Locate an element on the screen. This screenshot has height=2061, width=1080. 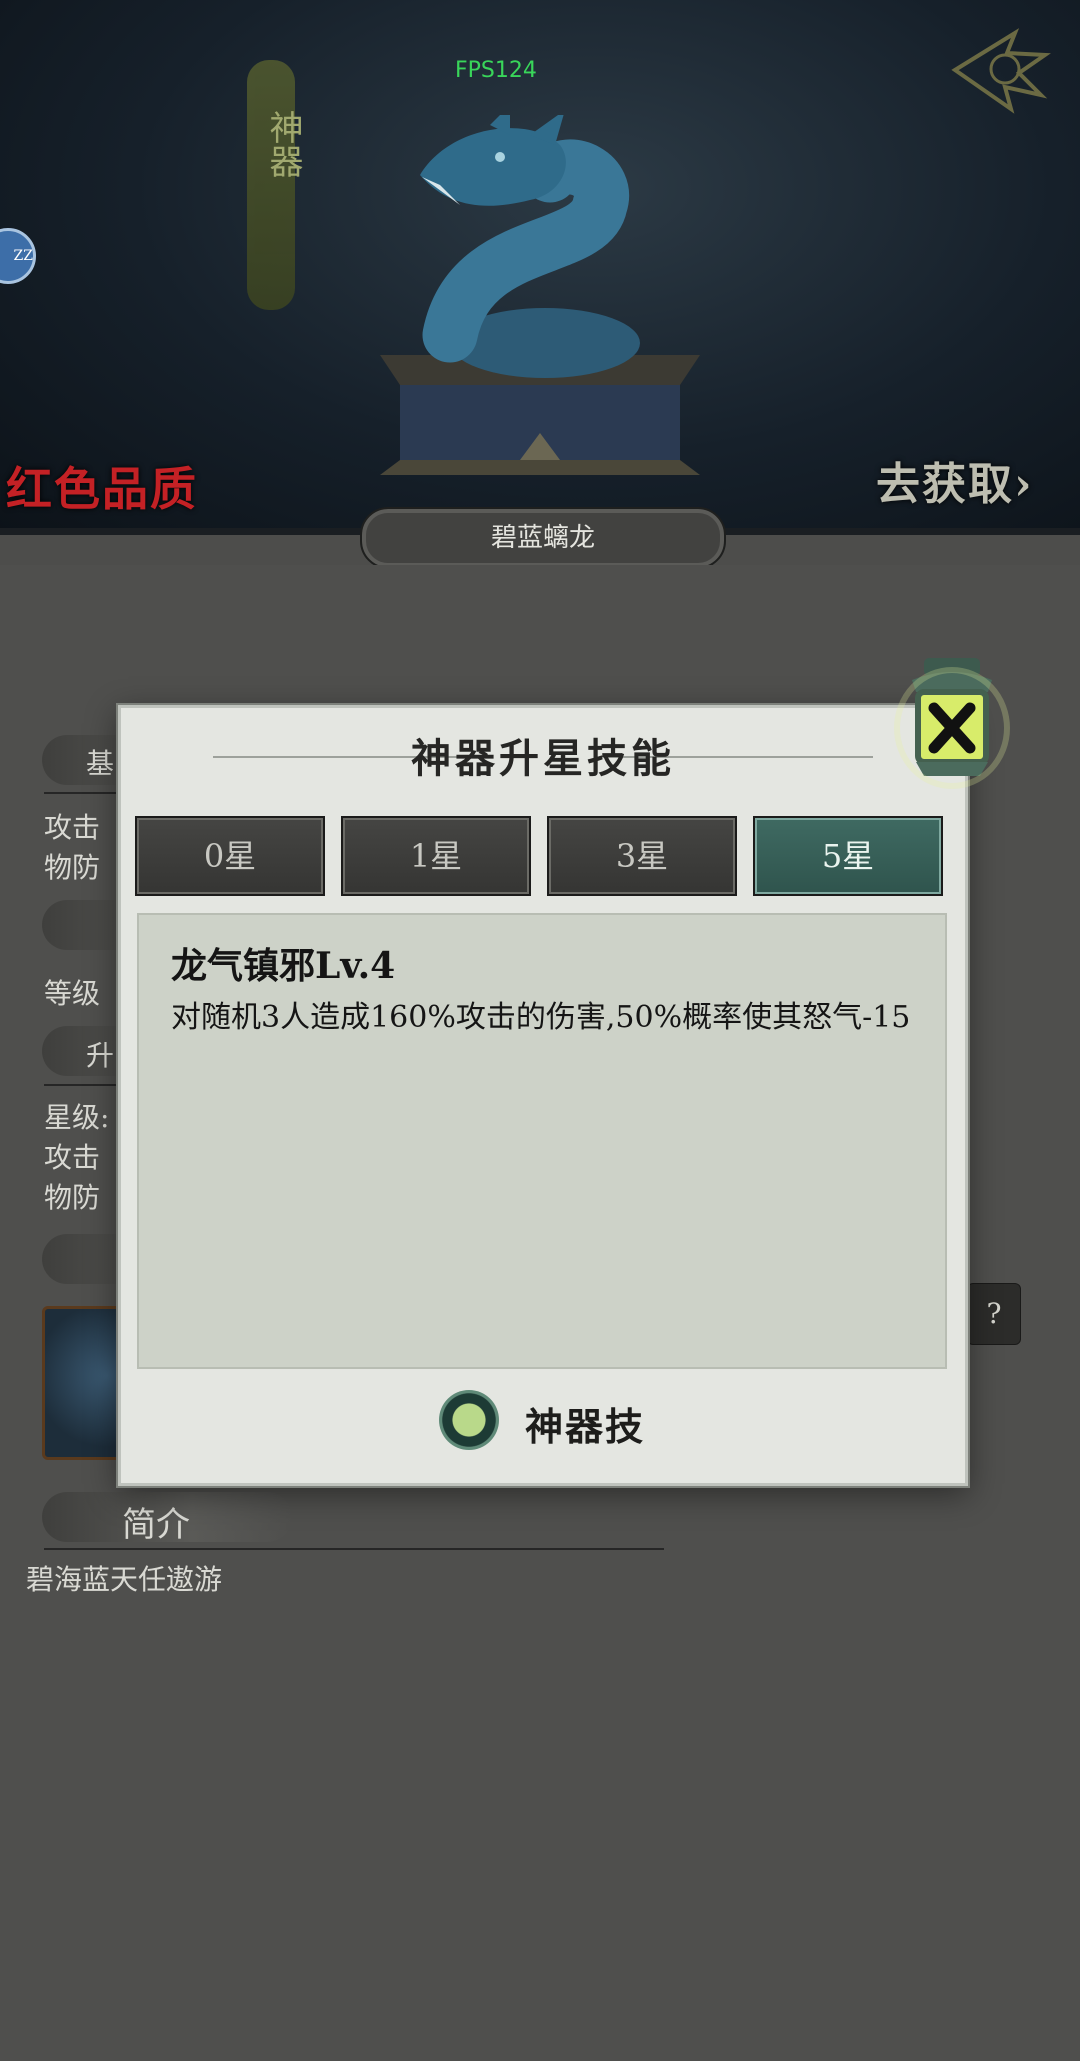
return-emblem-icon is located at coordinates (1000, 70).